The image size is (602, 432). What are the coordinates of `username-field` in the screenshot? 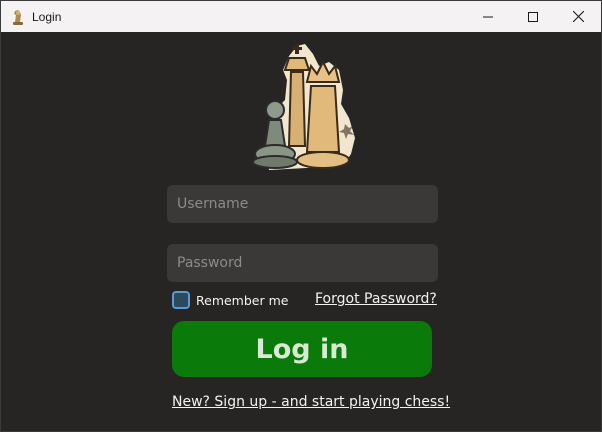 It's located at (302, 204).